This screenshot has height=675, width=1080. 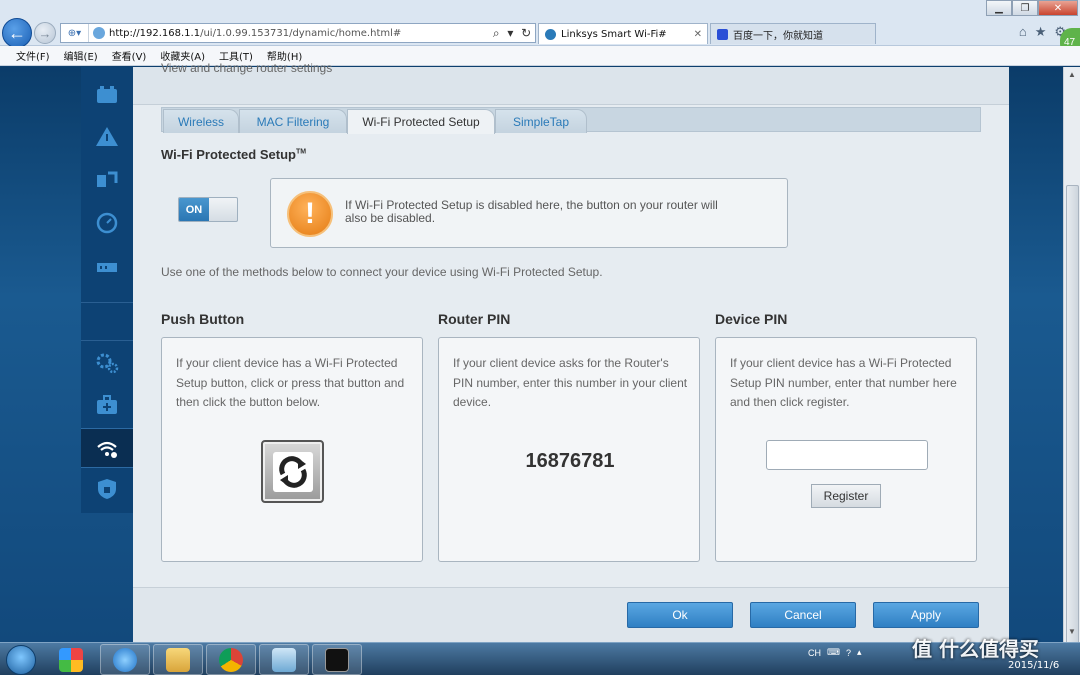 I want to click on menu-file: 文件(F), so click(x=33, y=55).